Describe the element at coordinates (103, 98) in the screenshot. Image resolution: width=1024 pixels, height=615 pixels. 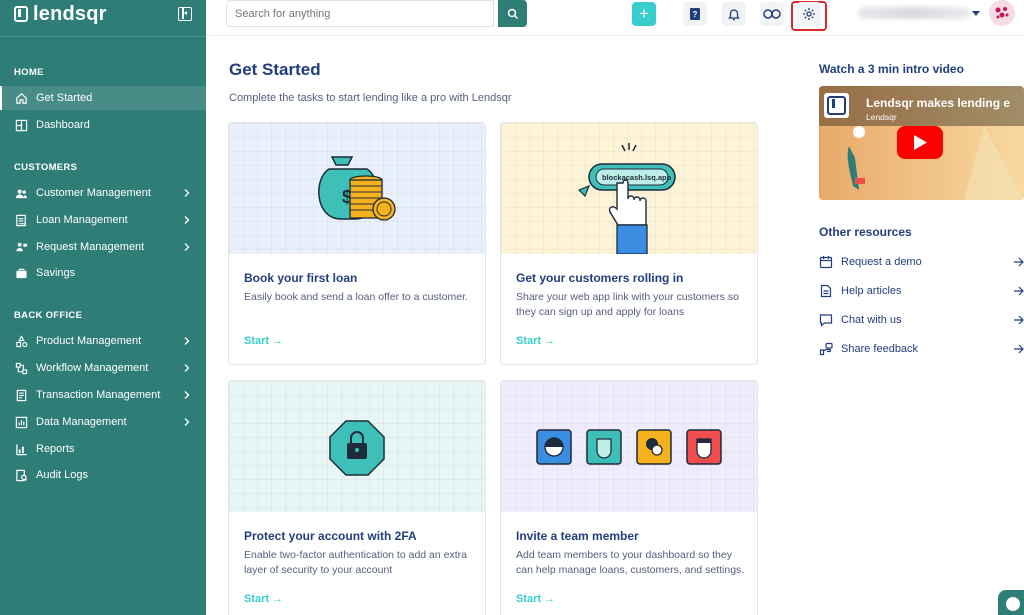
I see `sidebar-item-get-started: Get Started` at that location.